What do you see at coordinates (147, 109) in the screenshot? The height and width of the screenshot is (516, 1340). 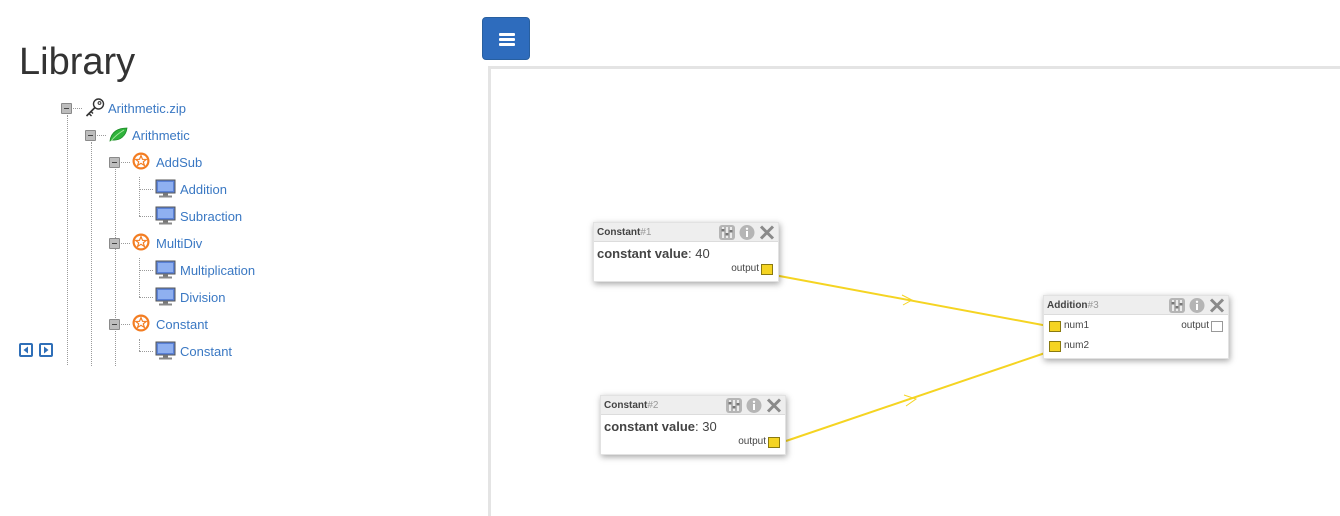 I see `tree-item-arithmetic-zip: Arithmetic.zip` at bounding box center [147, 109].